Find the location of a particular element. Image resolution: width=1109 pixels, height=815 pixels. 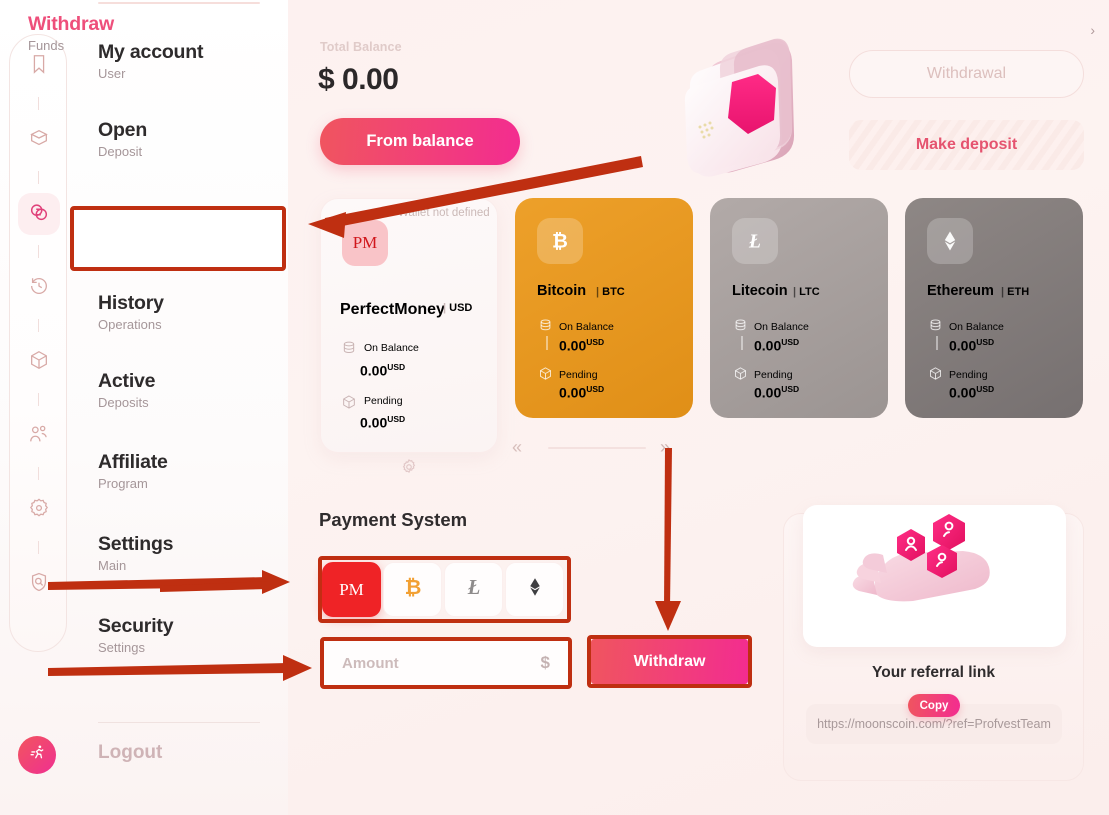

payment-option-ltc: Ł is located at coordinates (473, 589).